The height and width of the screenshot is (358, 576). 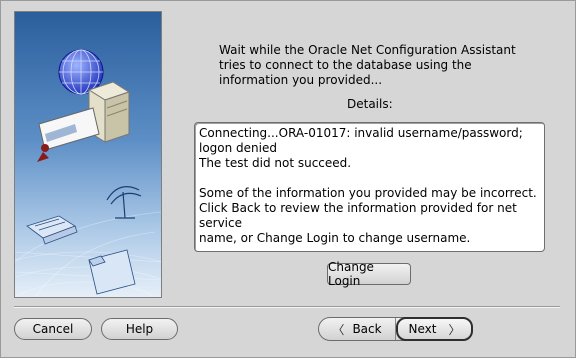 I want to click on details-label: Details:, so click(x=370, y=104).